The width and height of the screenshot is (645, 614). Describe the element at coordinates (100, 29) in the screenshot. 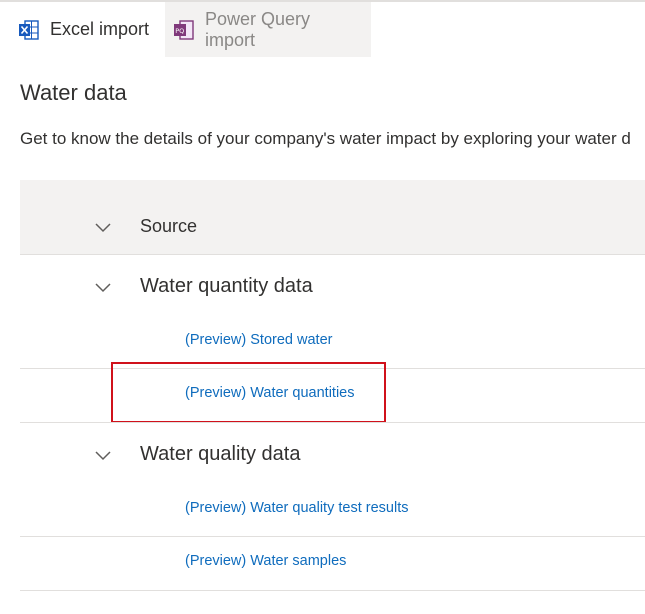

I see `tab-excel-import-label: Excel import` at that location.